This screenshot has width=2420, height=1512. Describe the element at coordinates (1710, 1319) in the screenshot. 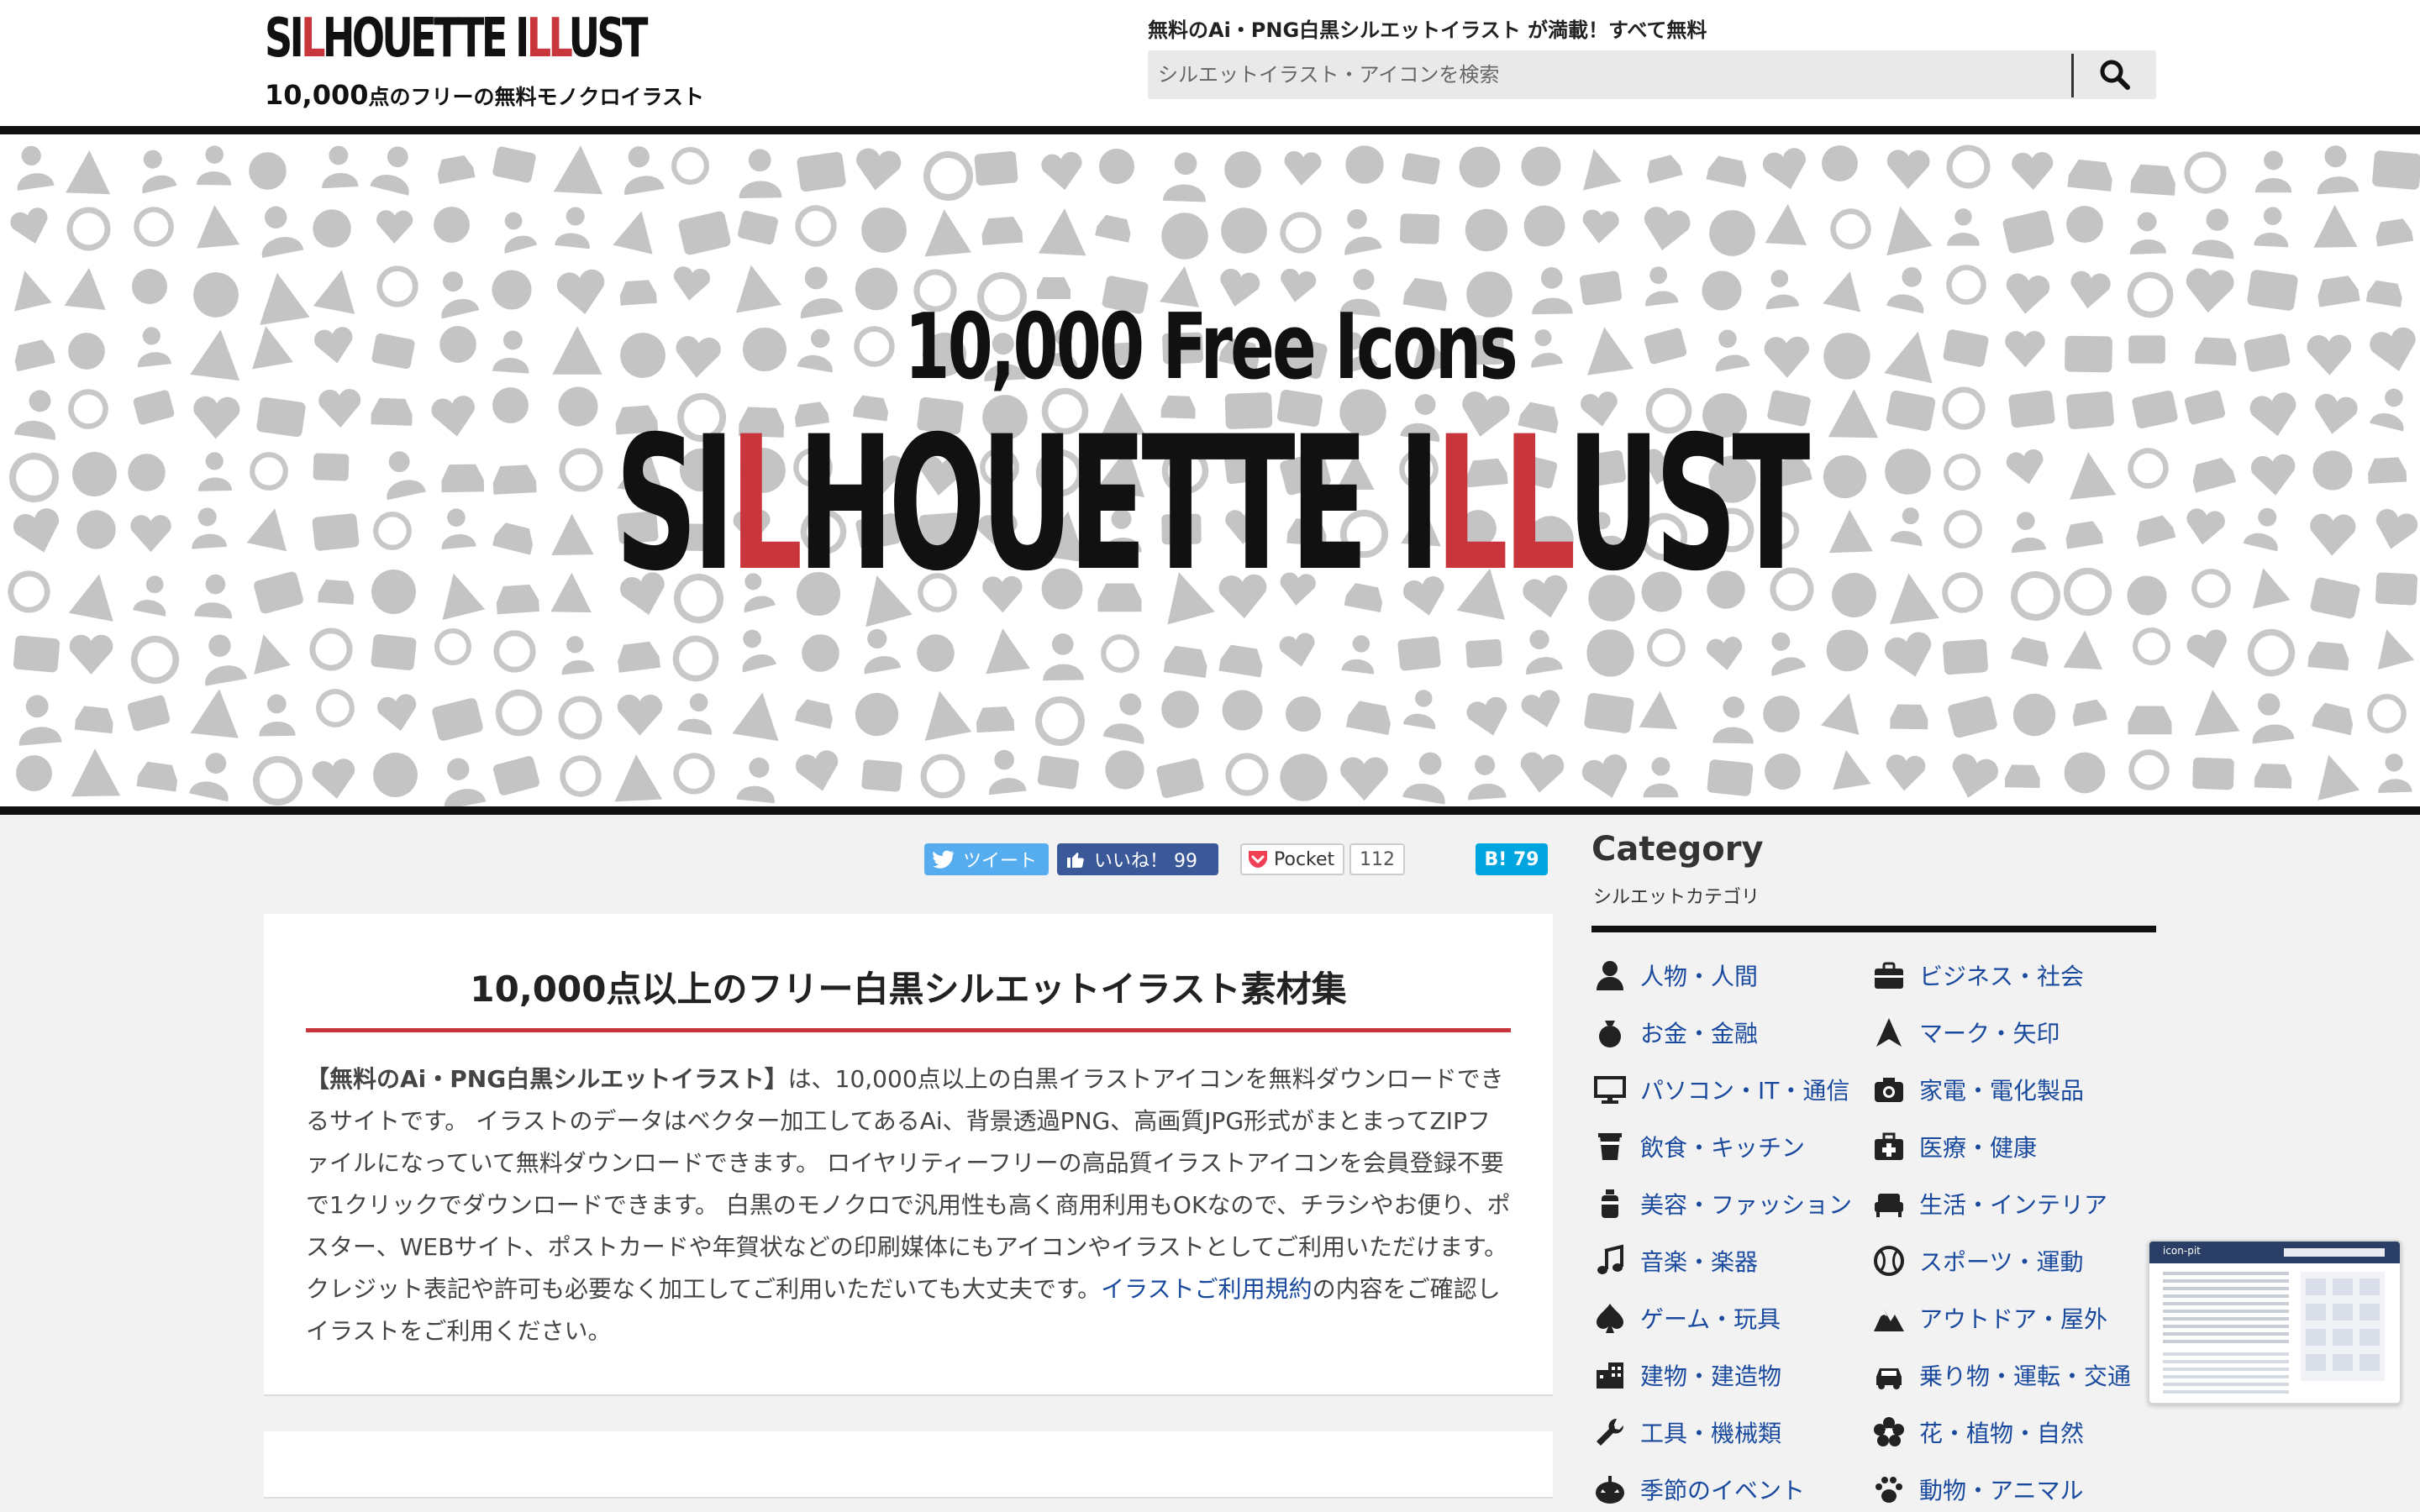

I see `category-label: ゲーム・玩具` at that location.